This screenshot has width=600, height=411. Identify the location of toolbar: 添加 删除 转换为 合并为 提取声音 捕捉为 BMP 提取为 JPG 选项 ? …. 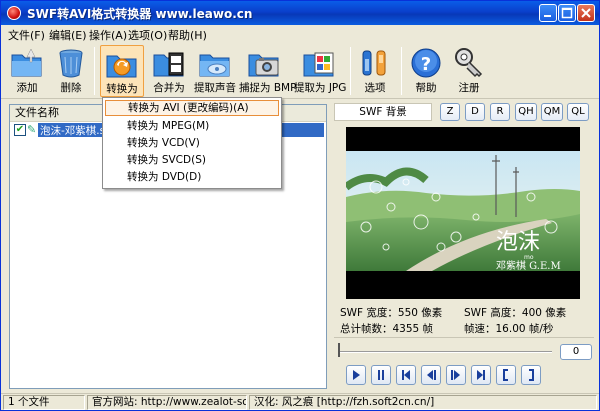
(300, 71).